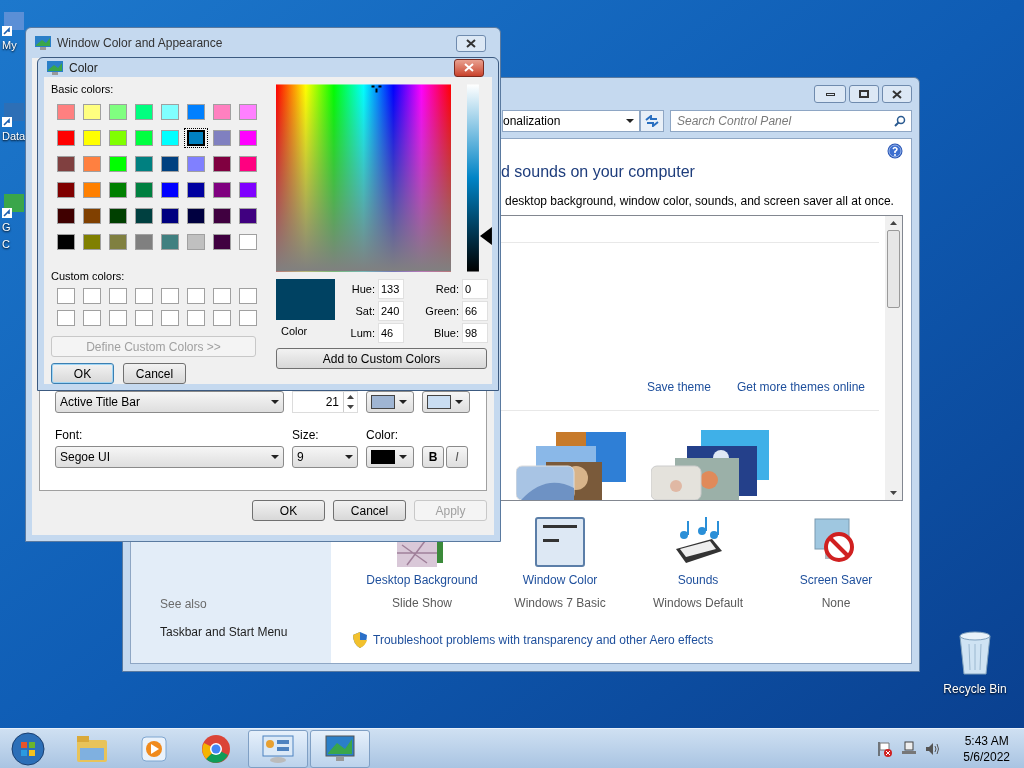 The image size is (1024, 768). Describe the element at coordinates (381, 358) in the screenshot. I see `add-custom-color-button: Add to Custom Colors` at that location.